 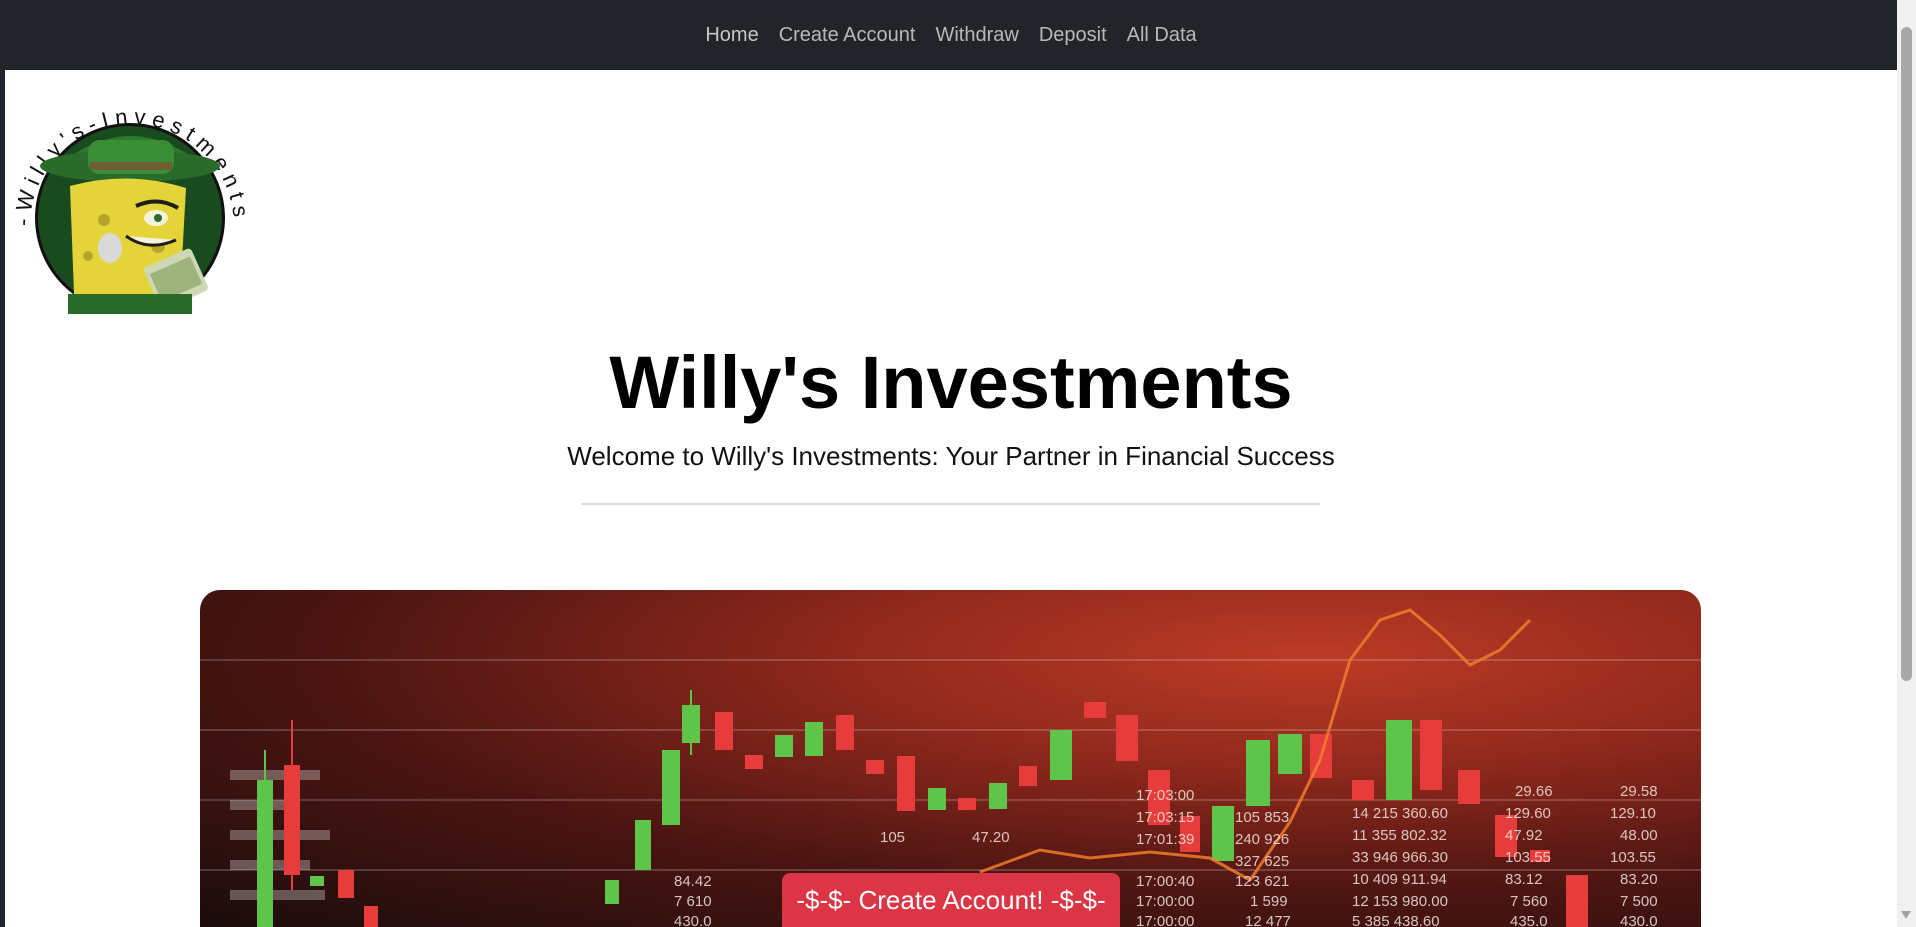 I want to click on svg-text: 17:01:39, so click(x=1165, y=839).